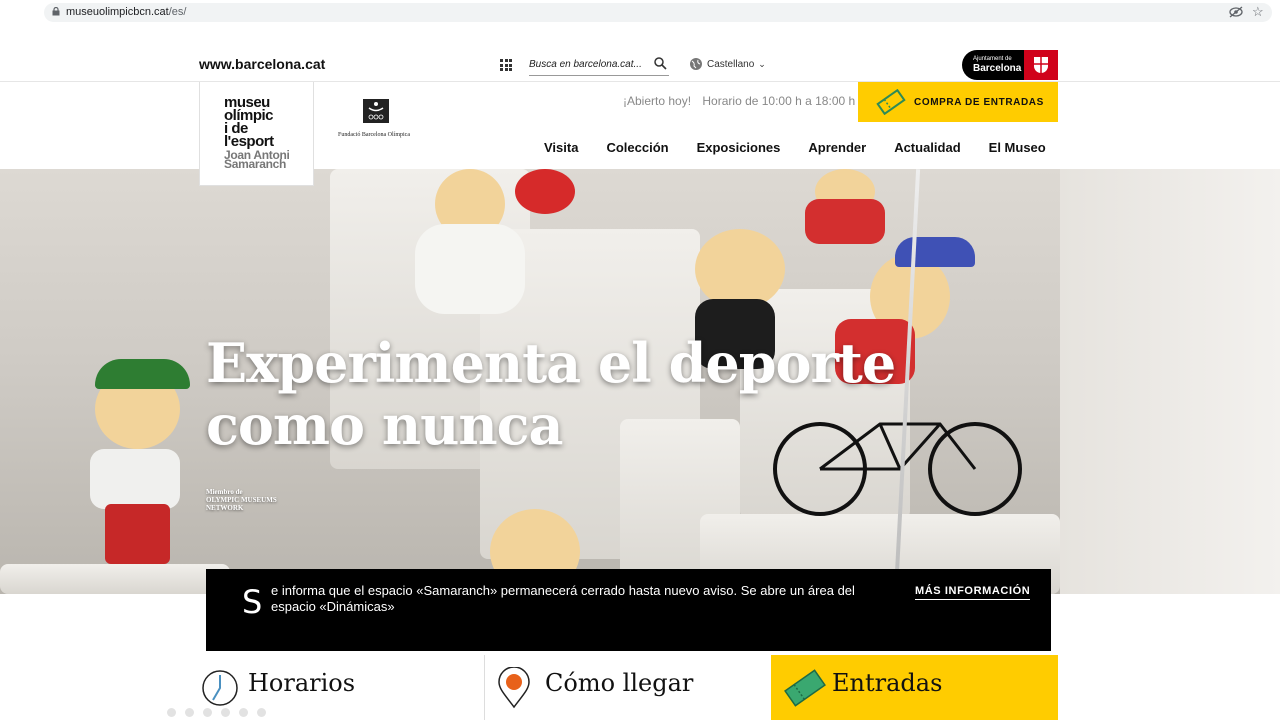 The image size is (1280, 720). Describe the element at coordinates (1258, 12) in the screenshot. I see `bookmark-star-icon: ☆` at that location.